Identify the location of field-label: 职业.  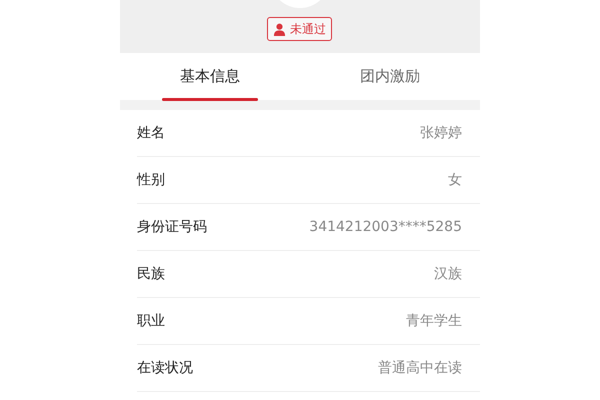
(151, 321).